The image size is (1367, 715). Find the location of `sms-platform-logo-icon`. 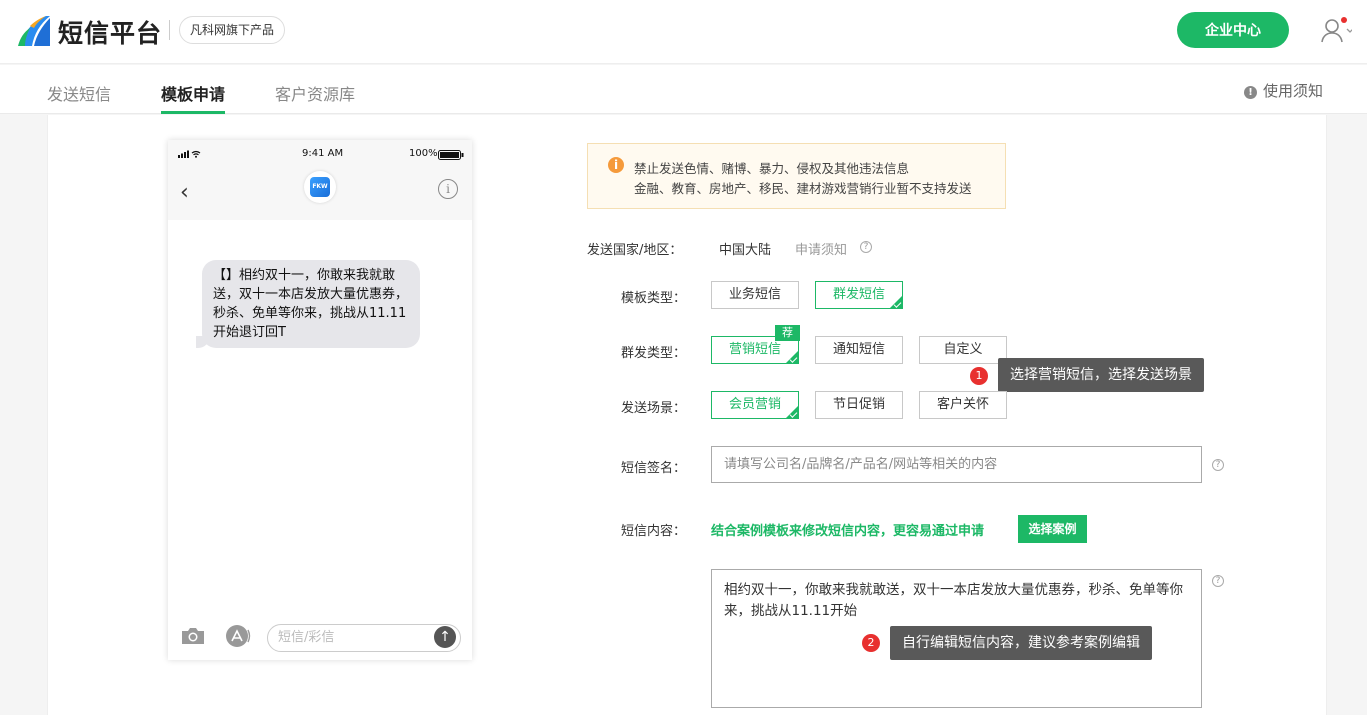

sms-platform-logo-icon is located at coordinates (34, 30).